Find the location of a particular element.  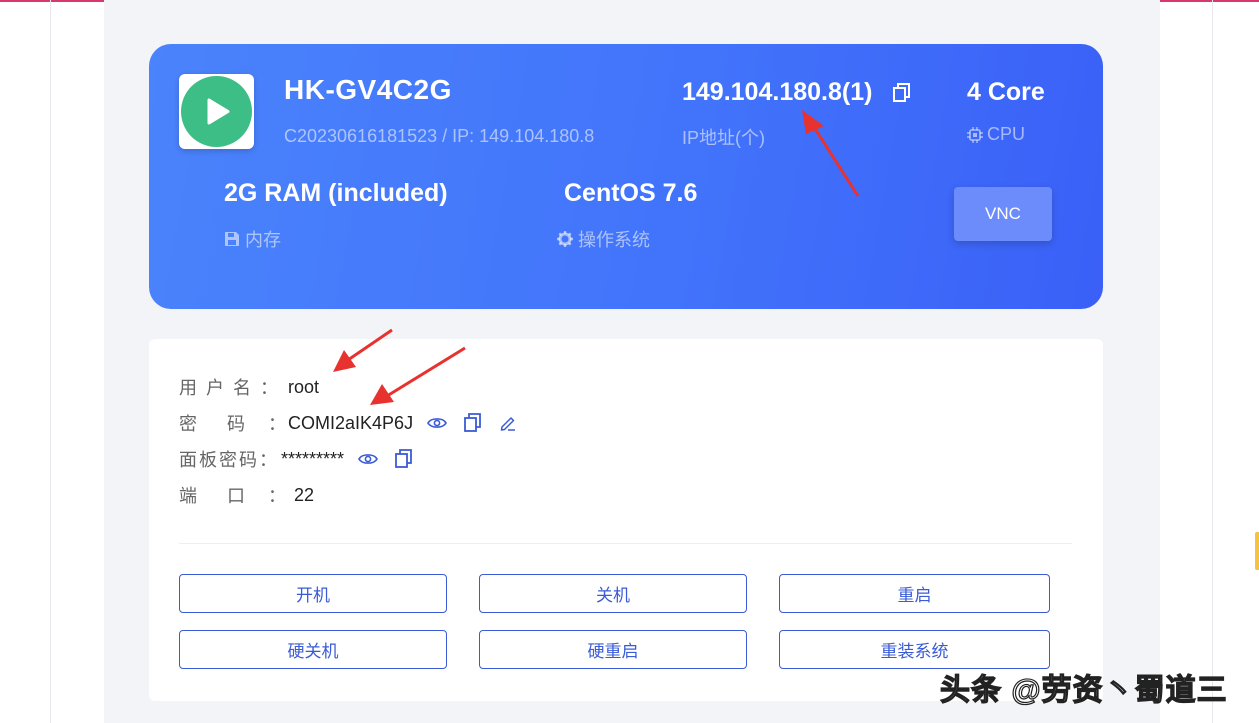

running-status-indicator is located at coordinates (216, 111).